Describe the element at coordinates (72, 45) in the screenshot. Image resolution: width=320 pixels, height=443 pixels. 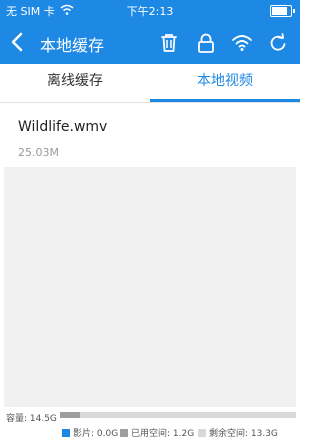
I see `page-title: 本地缓存` at that location.